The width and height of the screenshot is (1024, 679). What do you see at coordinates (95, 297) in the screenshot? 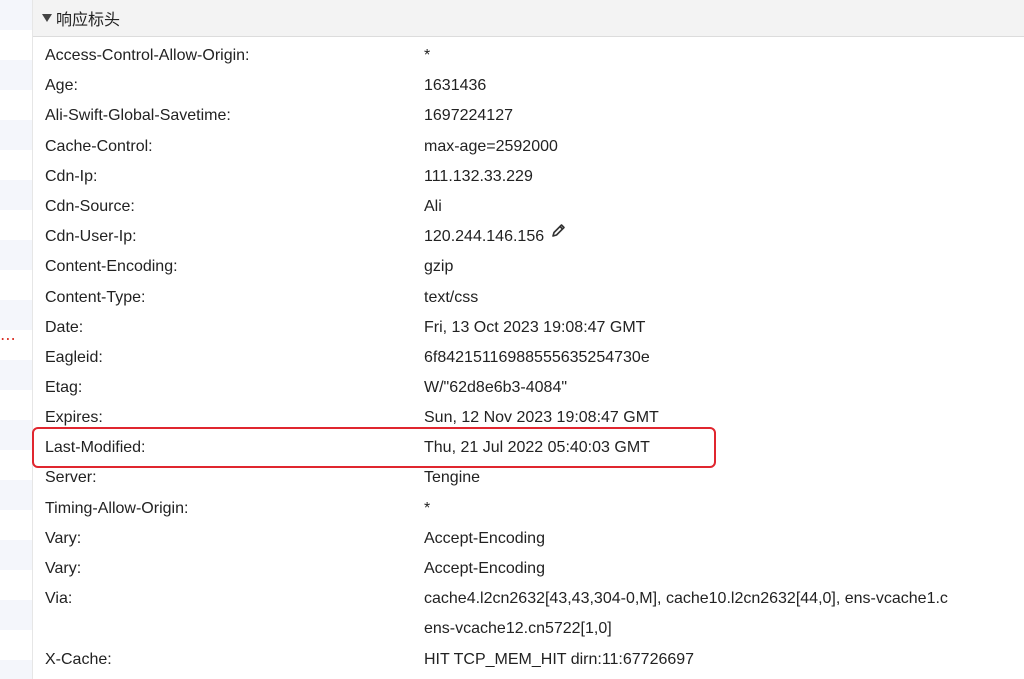
I see `header-name: Content-Type:` at bounding box center [95, 297].